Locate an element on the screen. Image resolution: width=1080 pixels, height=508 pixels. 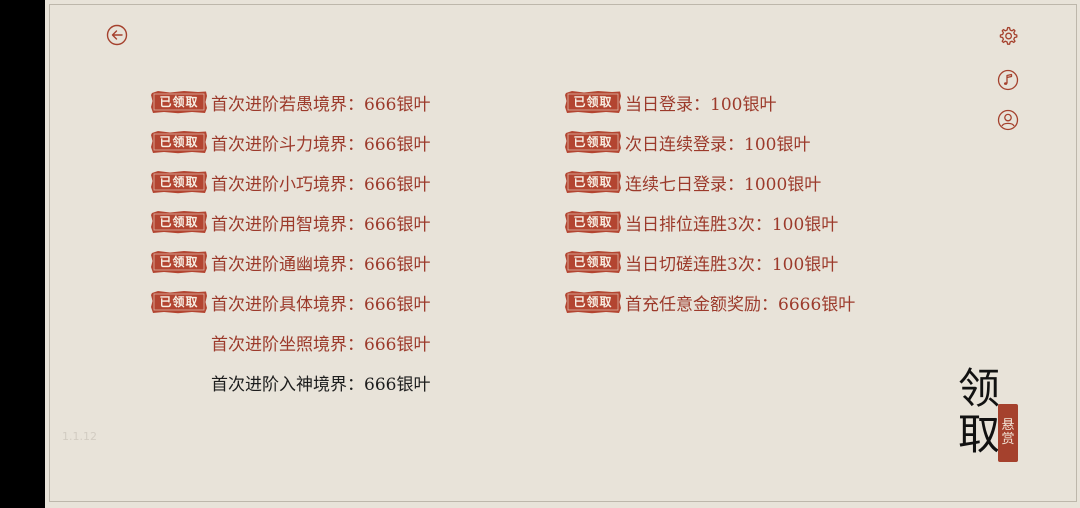
reward-row: 已领取 首次进阶若愚境界：666银叶 is located at coordinates (290, 102).